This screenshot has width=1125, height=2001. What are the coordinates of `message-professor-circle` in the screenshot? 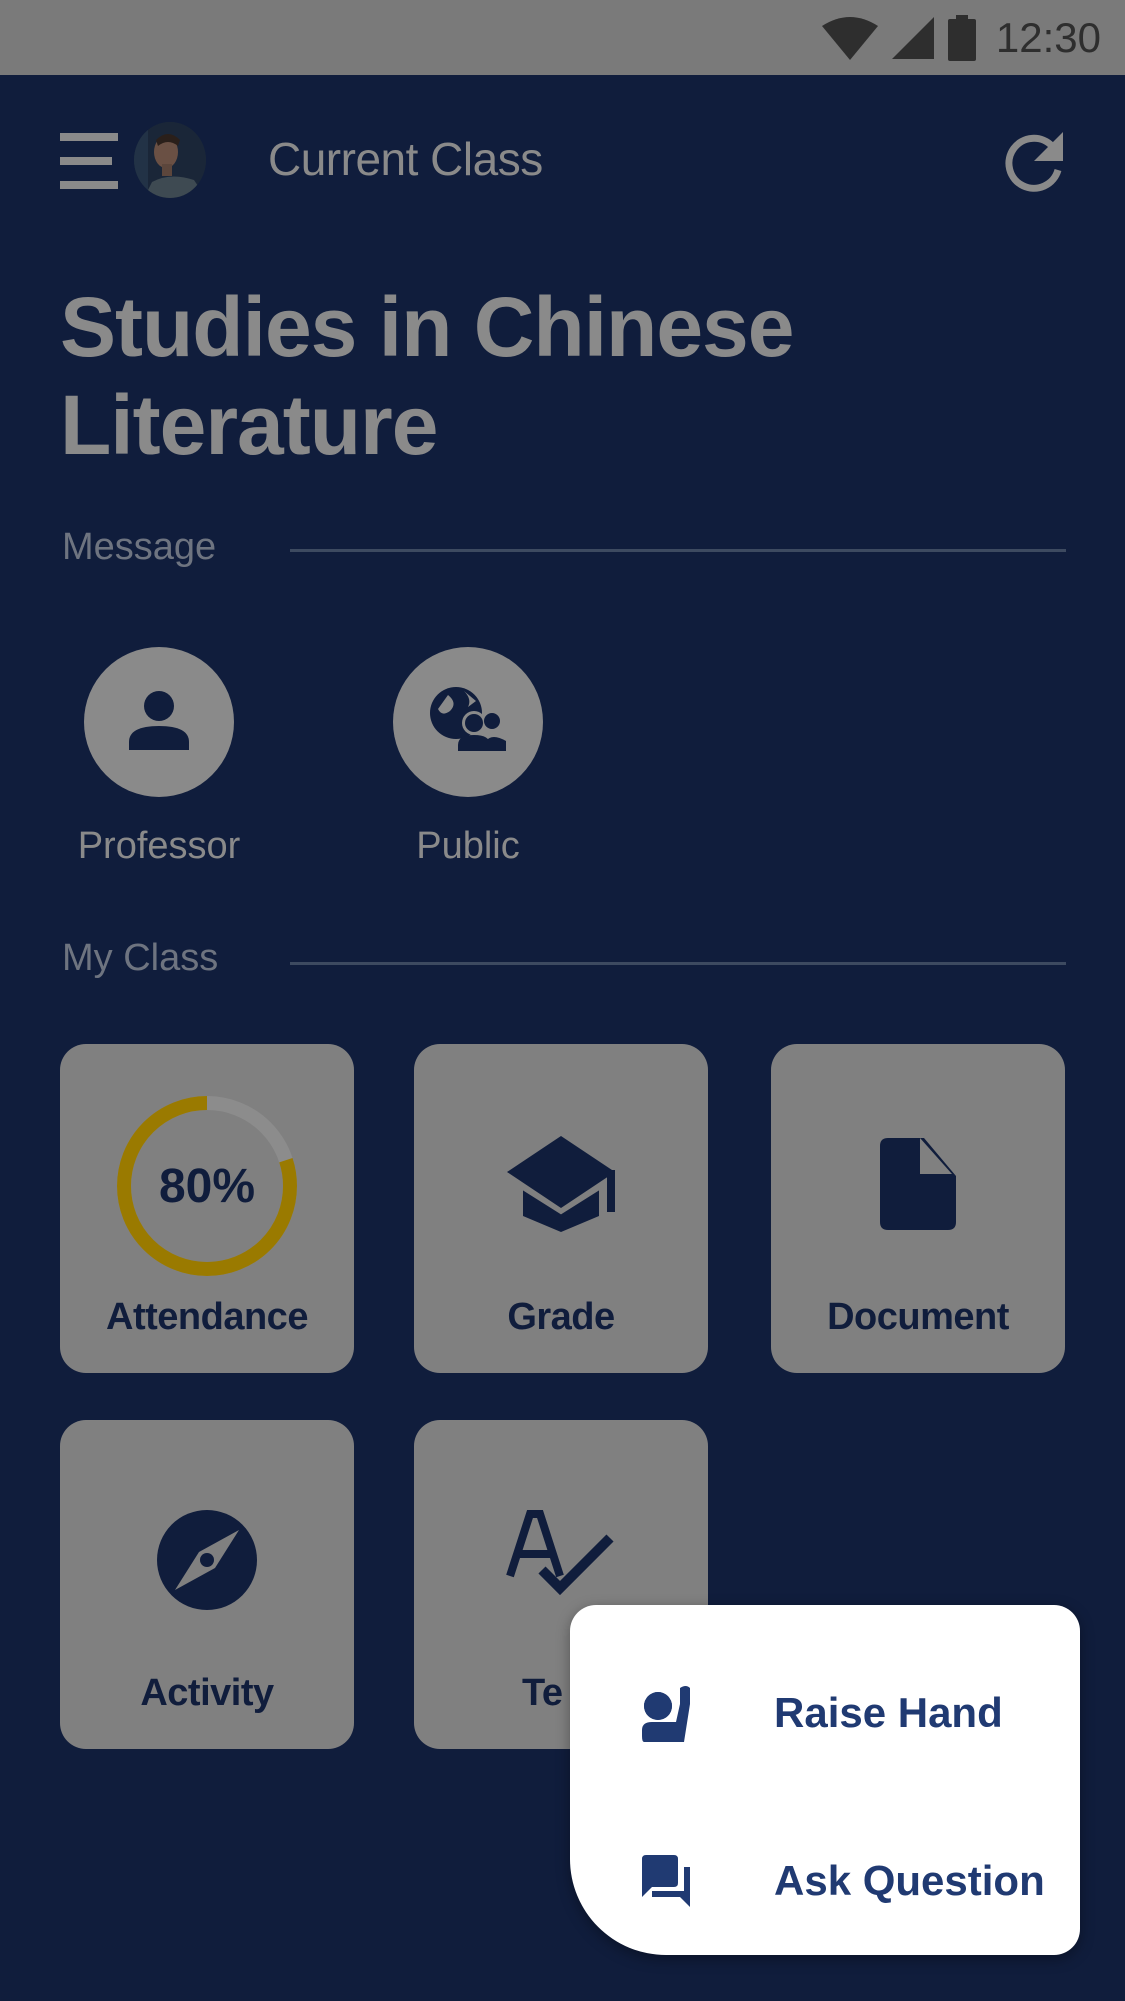 It's located at (159, 722).